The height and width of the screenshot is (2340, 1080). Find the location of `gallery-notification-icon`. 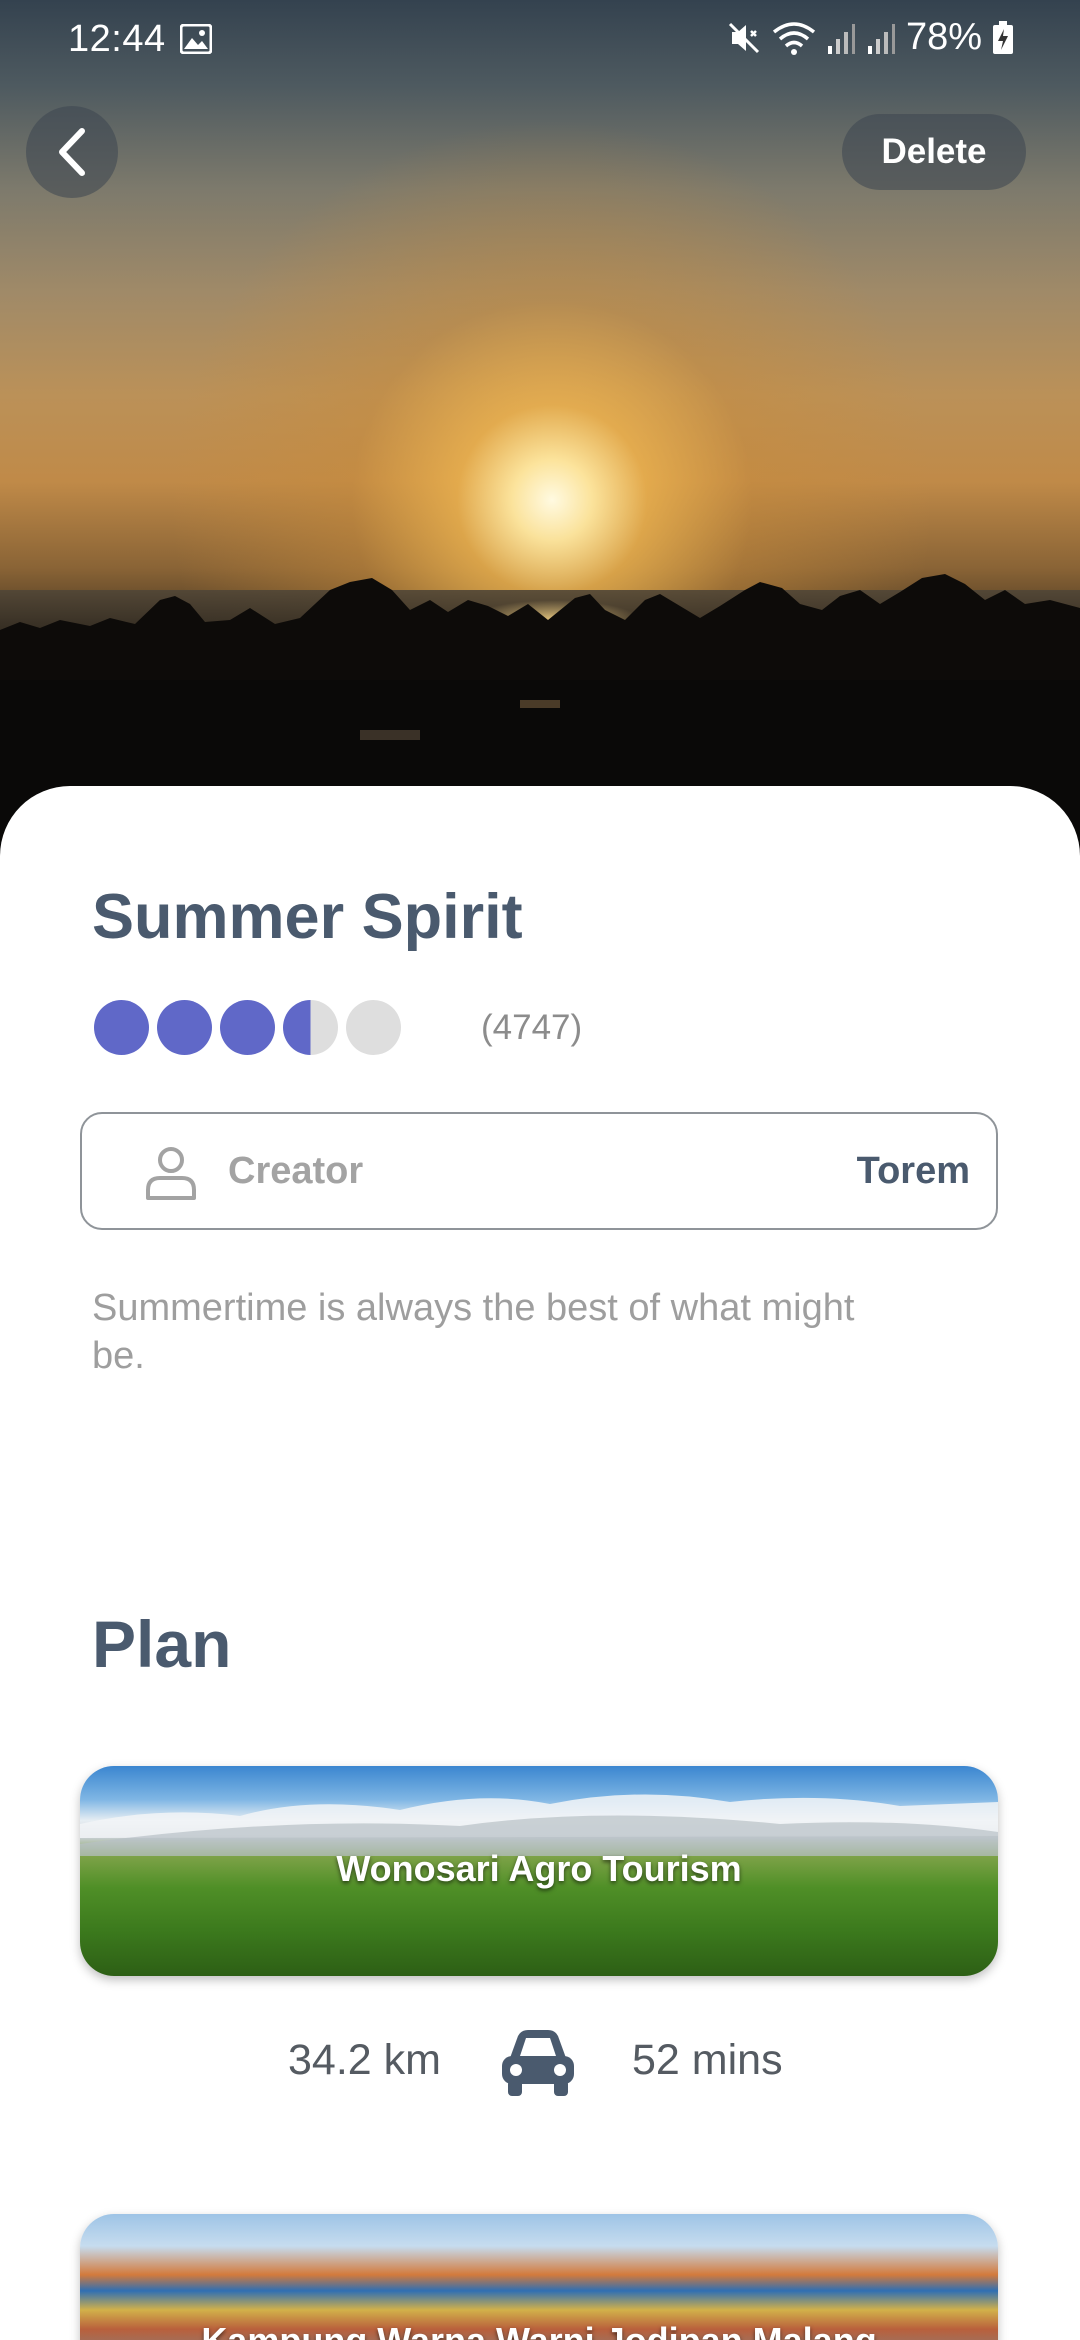

gallery-notification-icon is located at coordinates (196, 39).